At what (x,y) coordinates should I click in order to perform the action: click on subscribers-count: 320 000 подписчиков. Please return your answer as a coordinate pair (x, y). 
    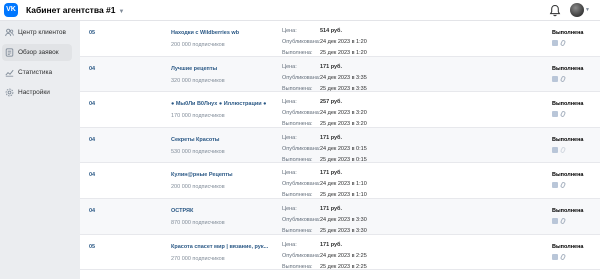
    Looking at the image, I should click on (198, 80).